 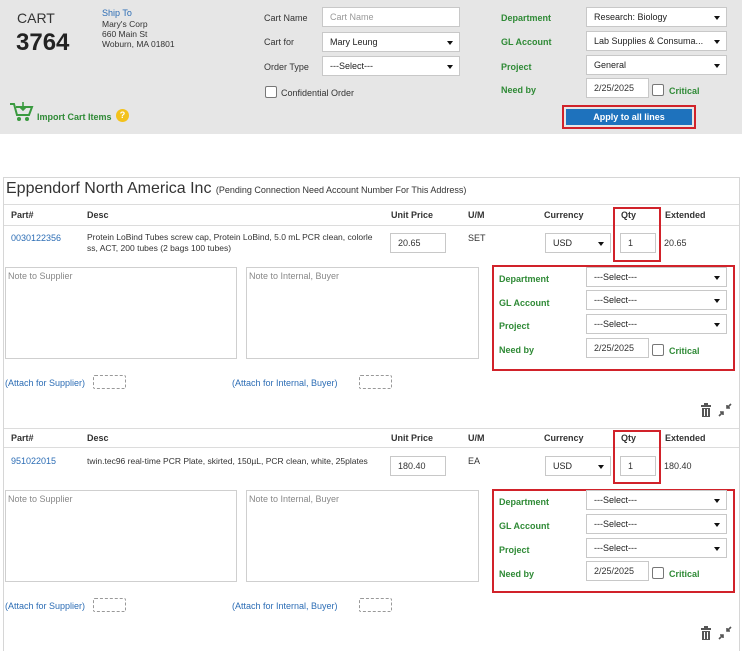 I want to click on critical-checkbox, so click(x=658, y=90).